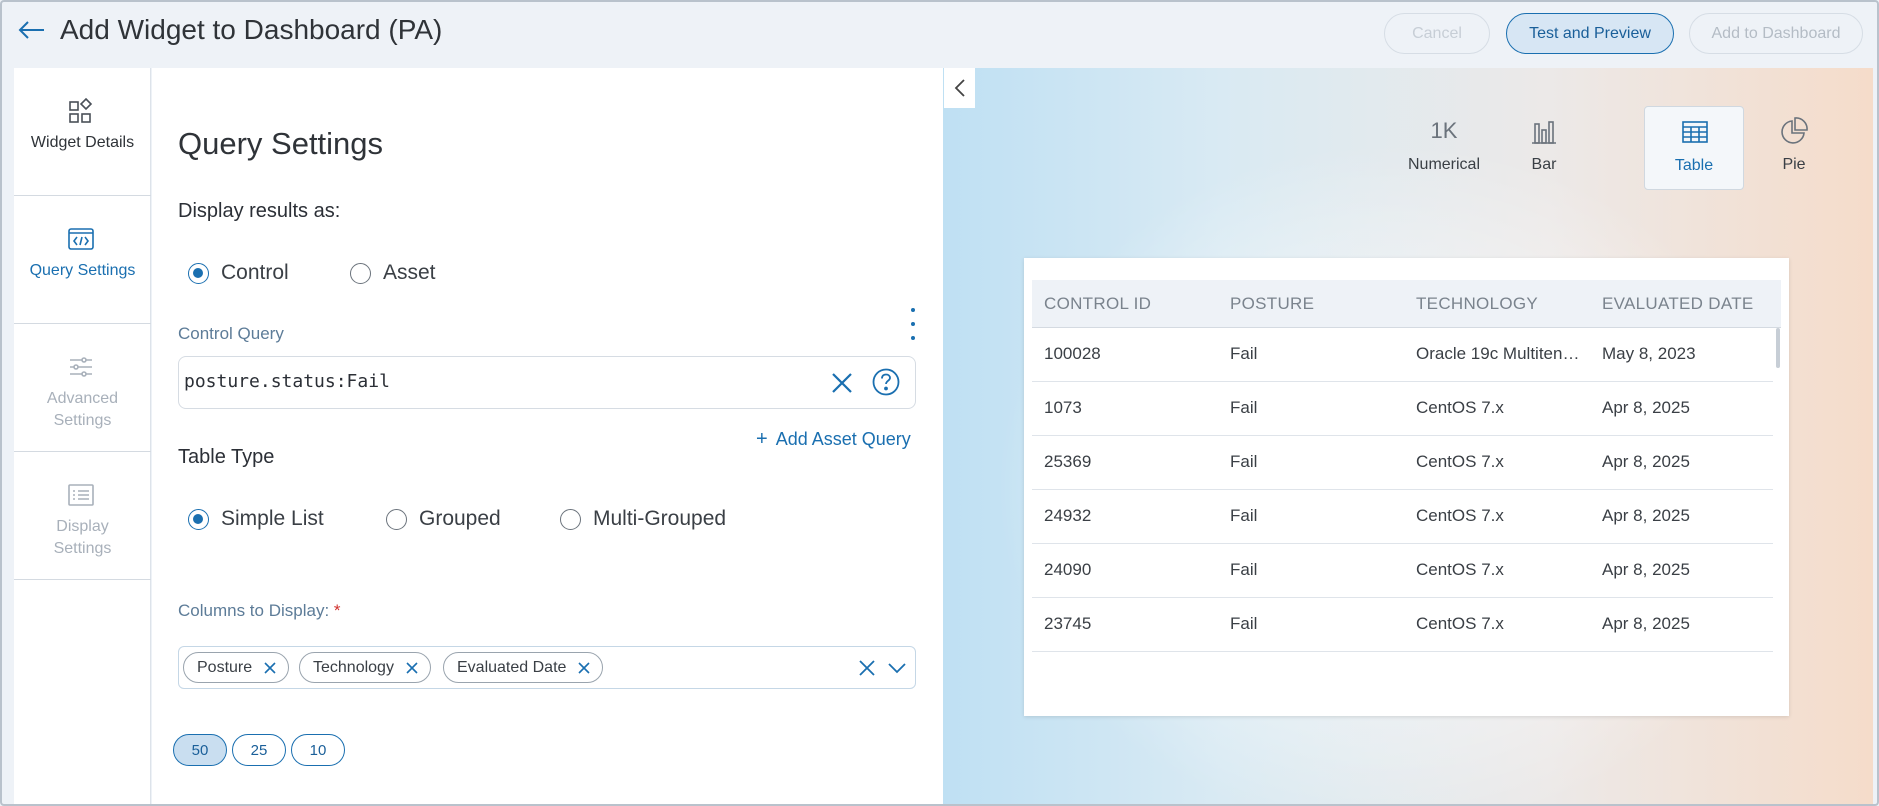  Describe the element at coordinates (1068, 515) in the screenshot. I see `cell-control-id: 24932` at that location.